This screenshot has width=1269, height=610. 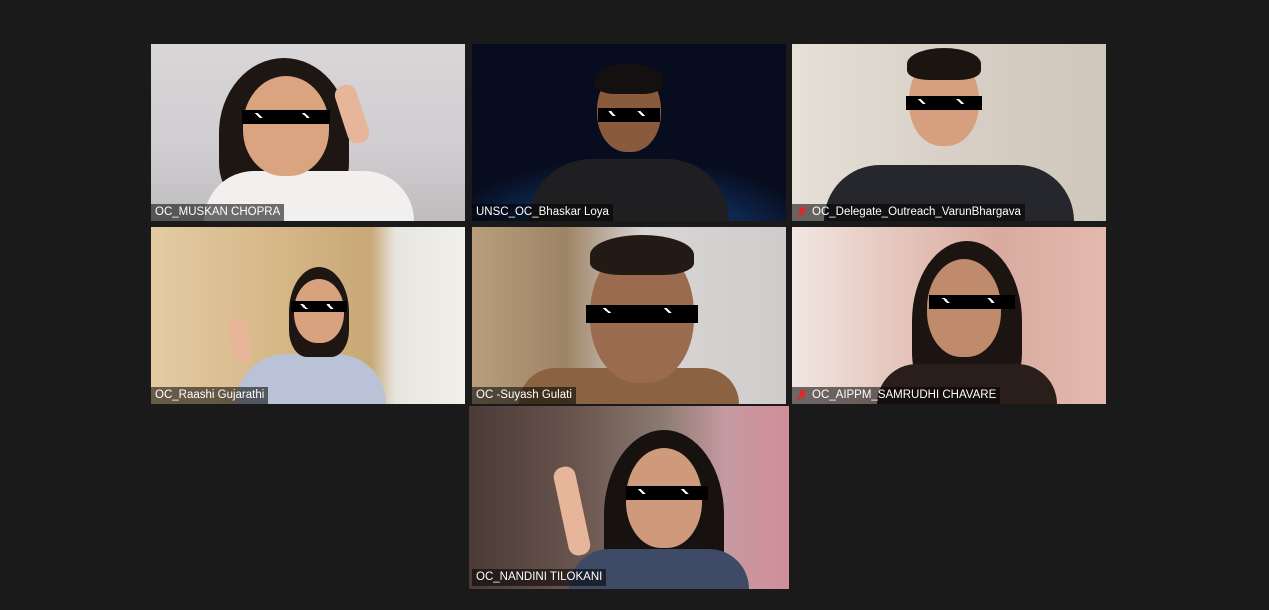 What do you see at coordinates (904, 395) in the screenshot?
I see `participant-name: OC_AIPPM_SAMRUDHI CHAVARE` at bounding box center [904, 395].